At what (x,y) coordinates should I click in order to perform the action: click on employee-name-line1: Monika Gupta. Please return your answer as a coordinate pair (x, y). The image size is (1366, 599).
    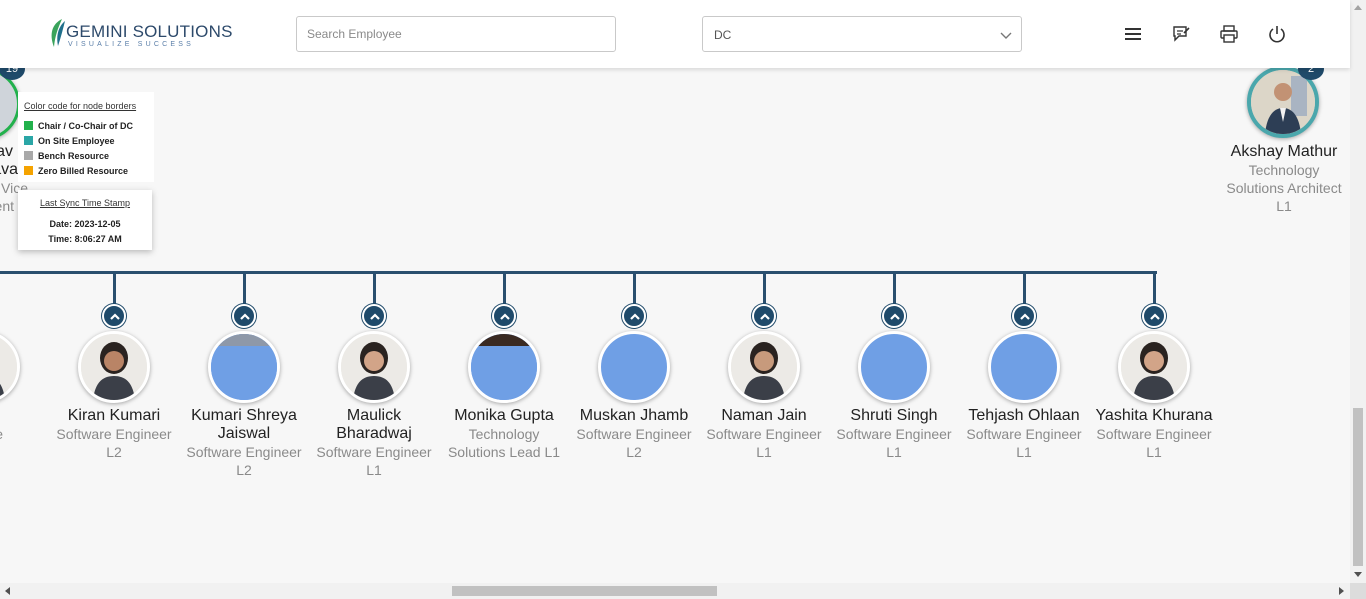
    Looking at the image, I should click on (504, 415).